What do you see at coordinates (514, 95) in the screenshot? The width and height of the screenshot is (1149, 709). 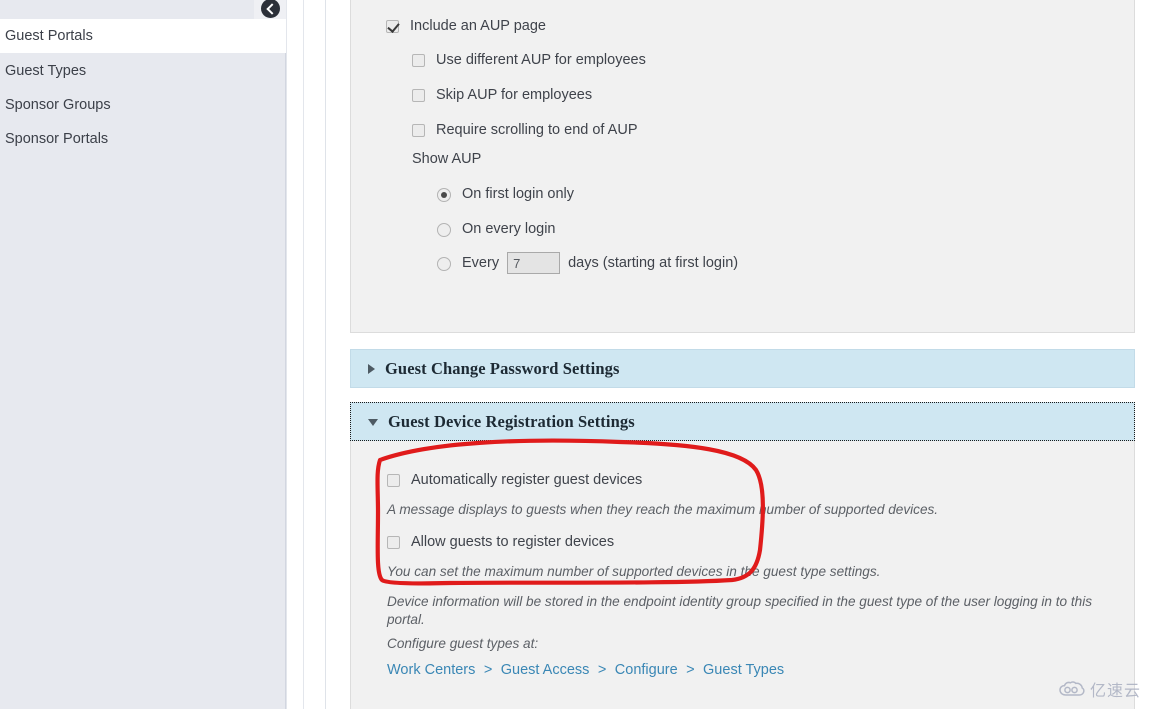 I see `skip-aup-label: Skip AUP for employees` at bounding box center [514, 95].